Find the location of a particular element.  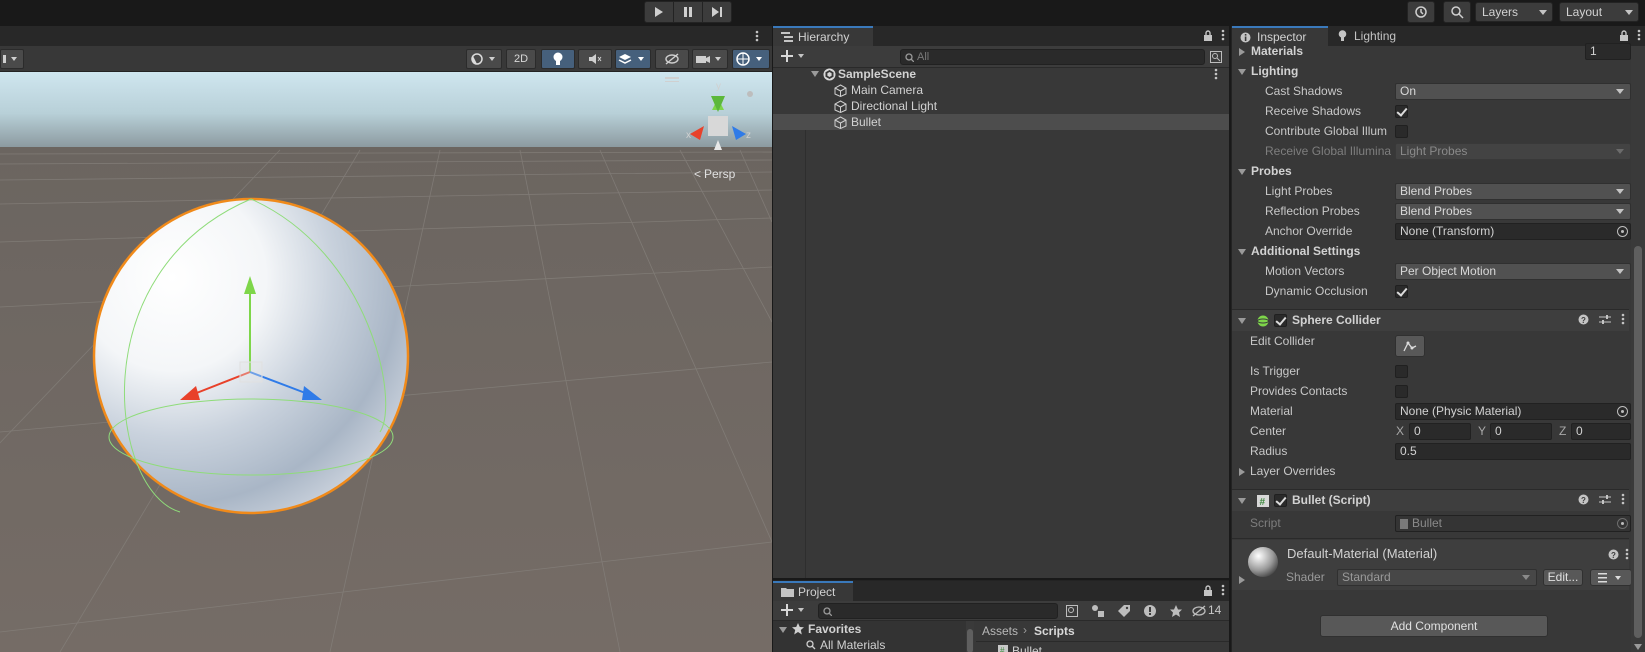

effects-dropdown is located at coordinates (633, 59).